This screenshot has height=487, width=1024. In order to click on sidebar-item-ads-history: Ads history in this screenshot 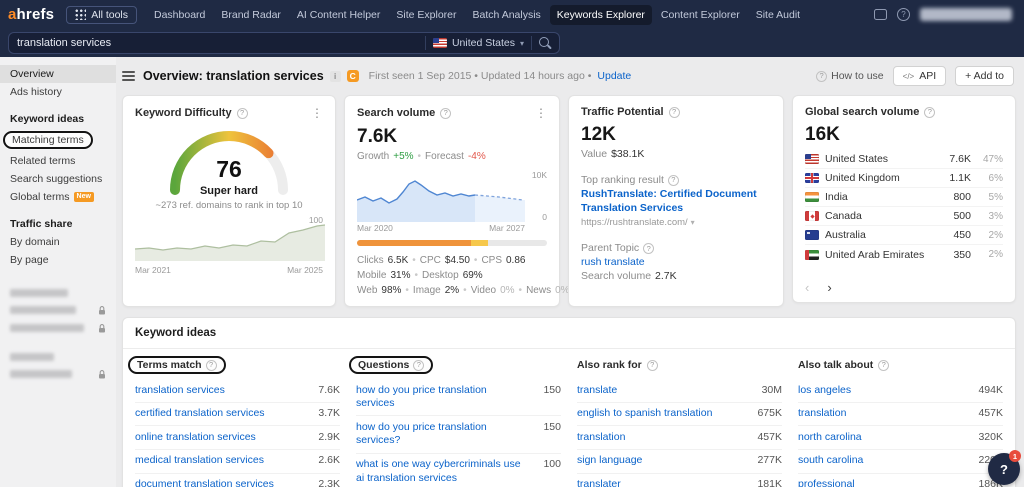, I will do `click(58, 92)`.